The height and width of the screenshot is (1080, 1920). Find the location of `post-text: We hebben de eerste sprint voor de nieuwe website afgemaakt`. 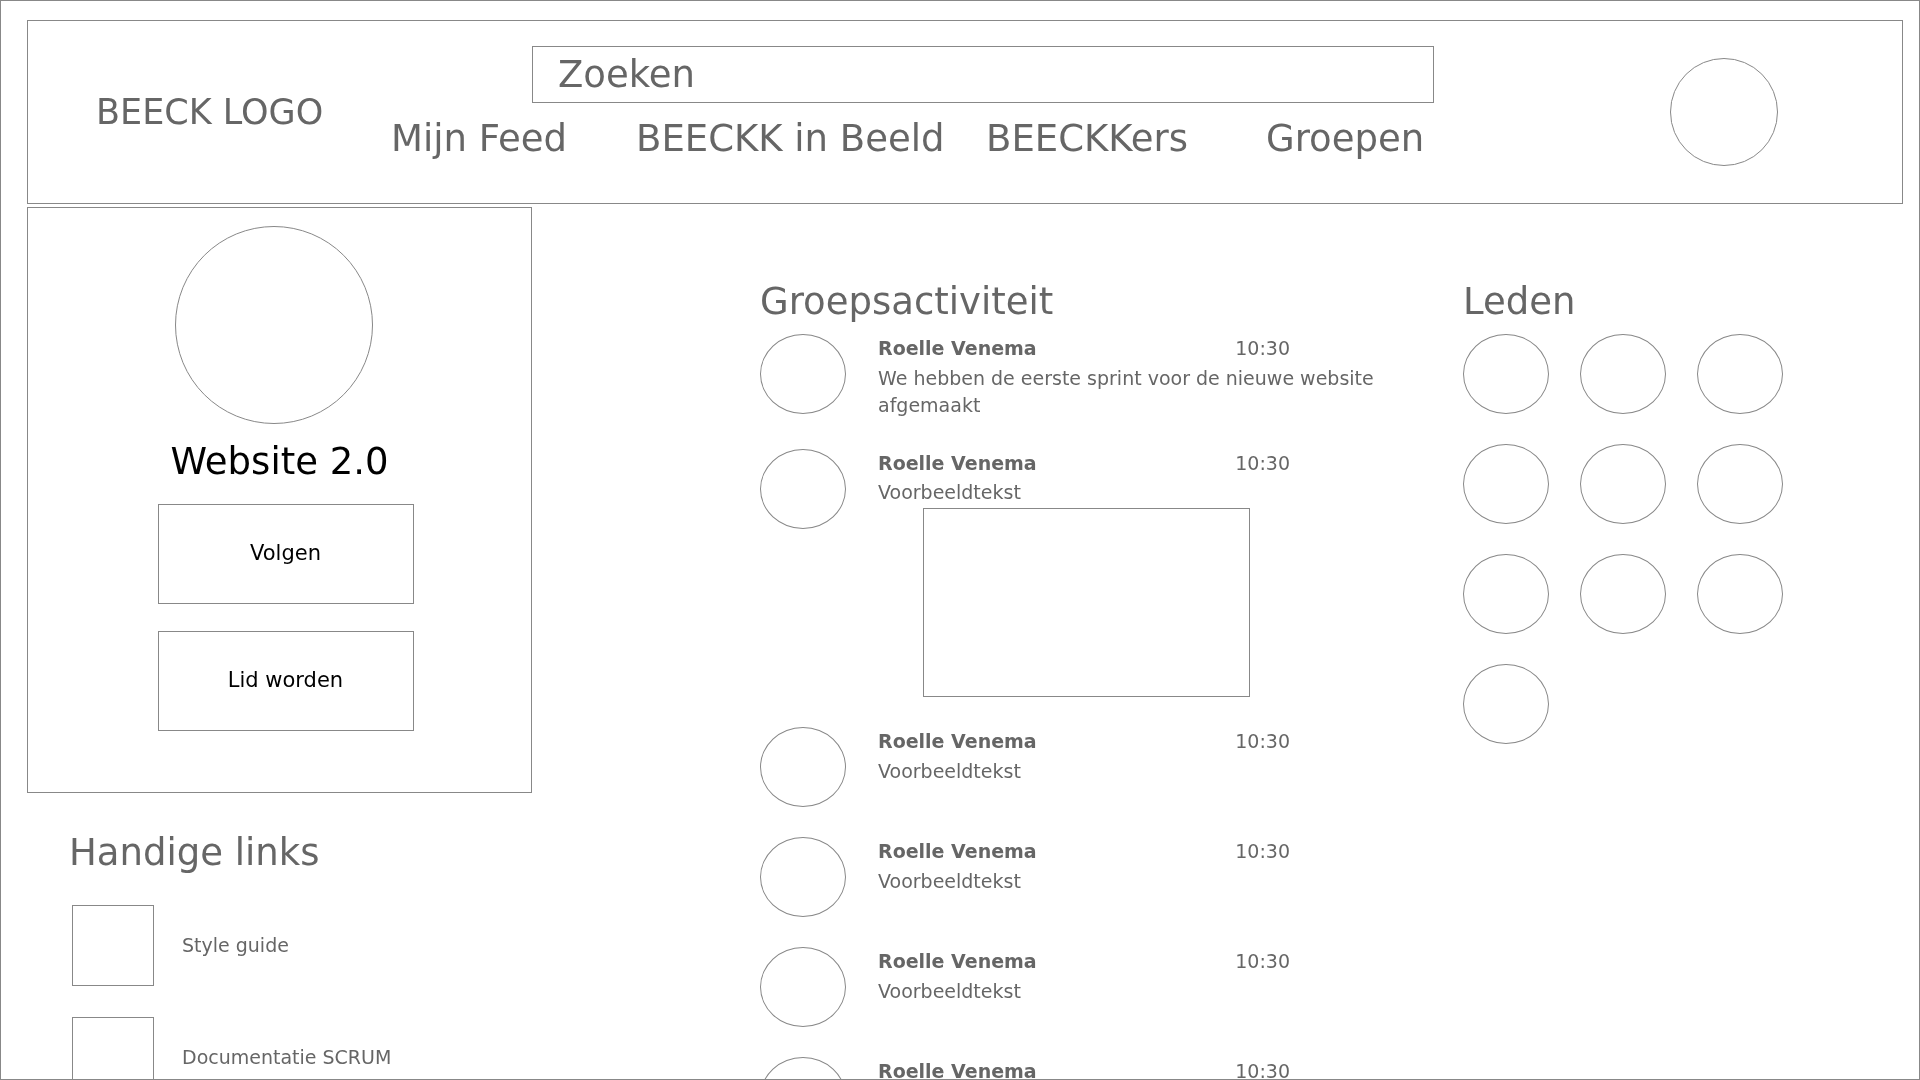

post-text: We hebben de eerste sprint voor de nieuwe website afgemaakt is located at coordinates (1126, 391).